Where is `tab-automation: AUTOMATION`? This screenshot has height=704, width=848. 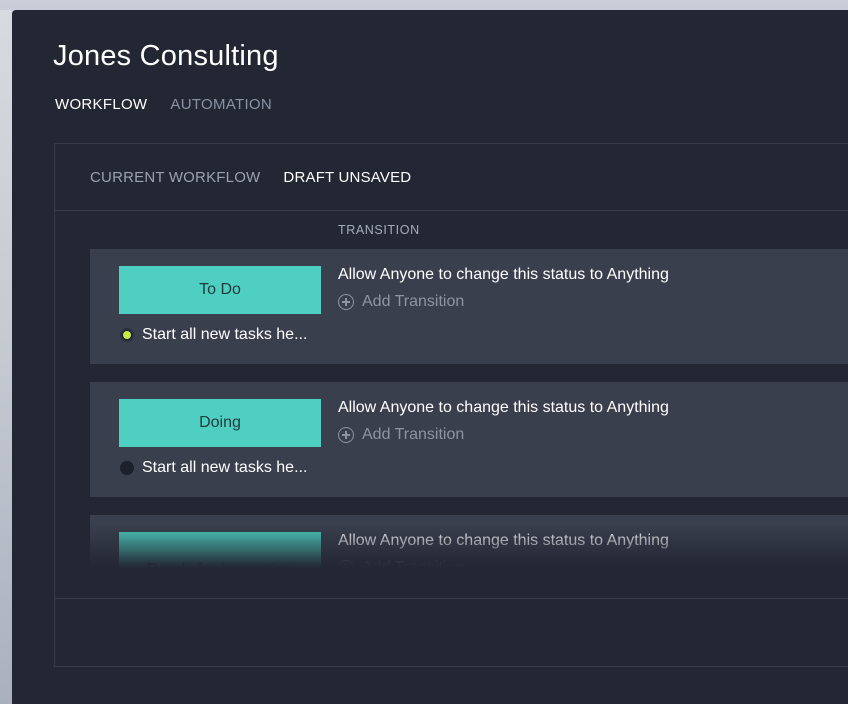 tab-automation: AUTOMATION is located at coordinates (221, 104).